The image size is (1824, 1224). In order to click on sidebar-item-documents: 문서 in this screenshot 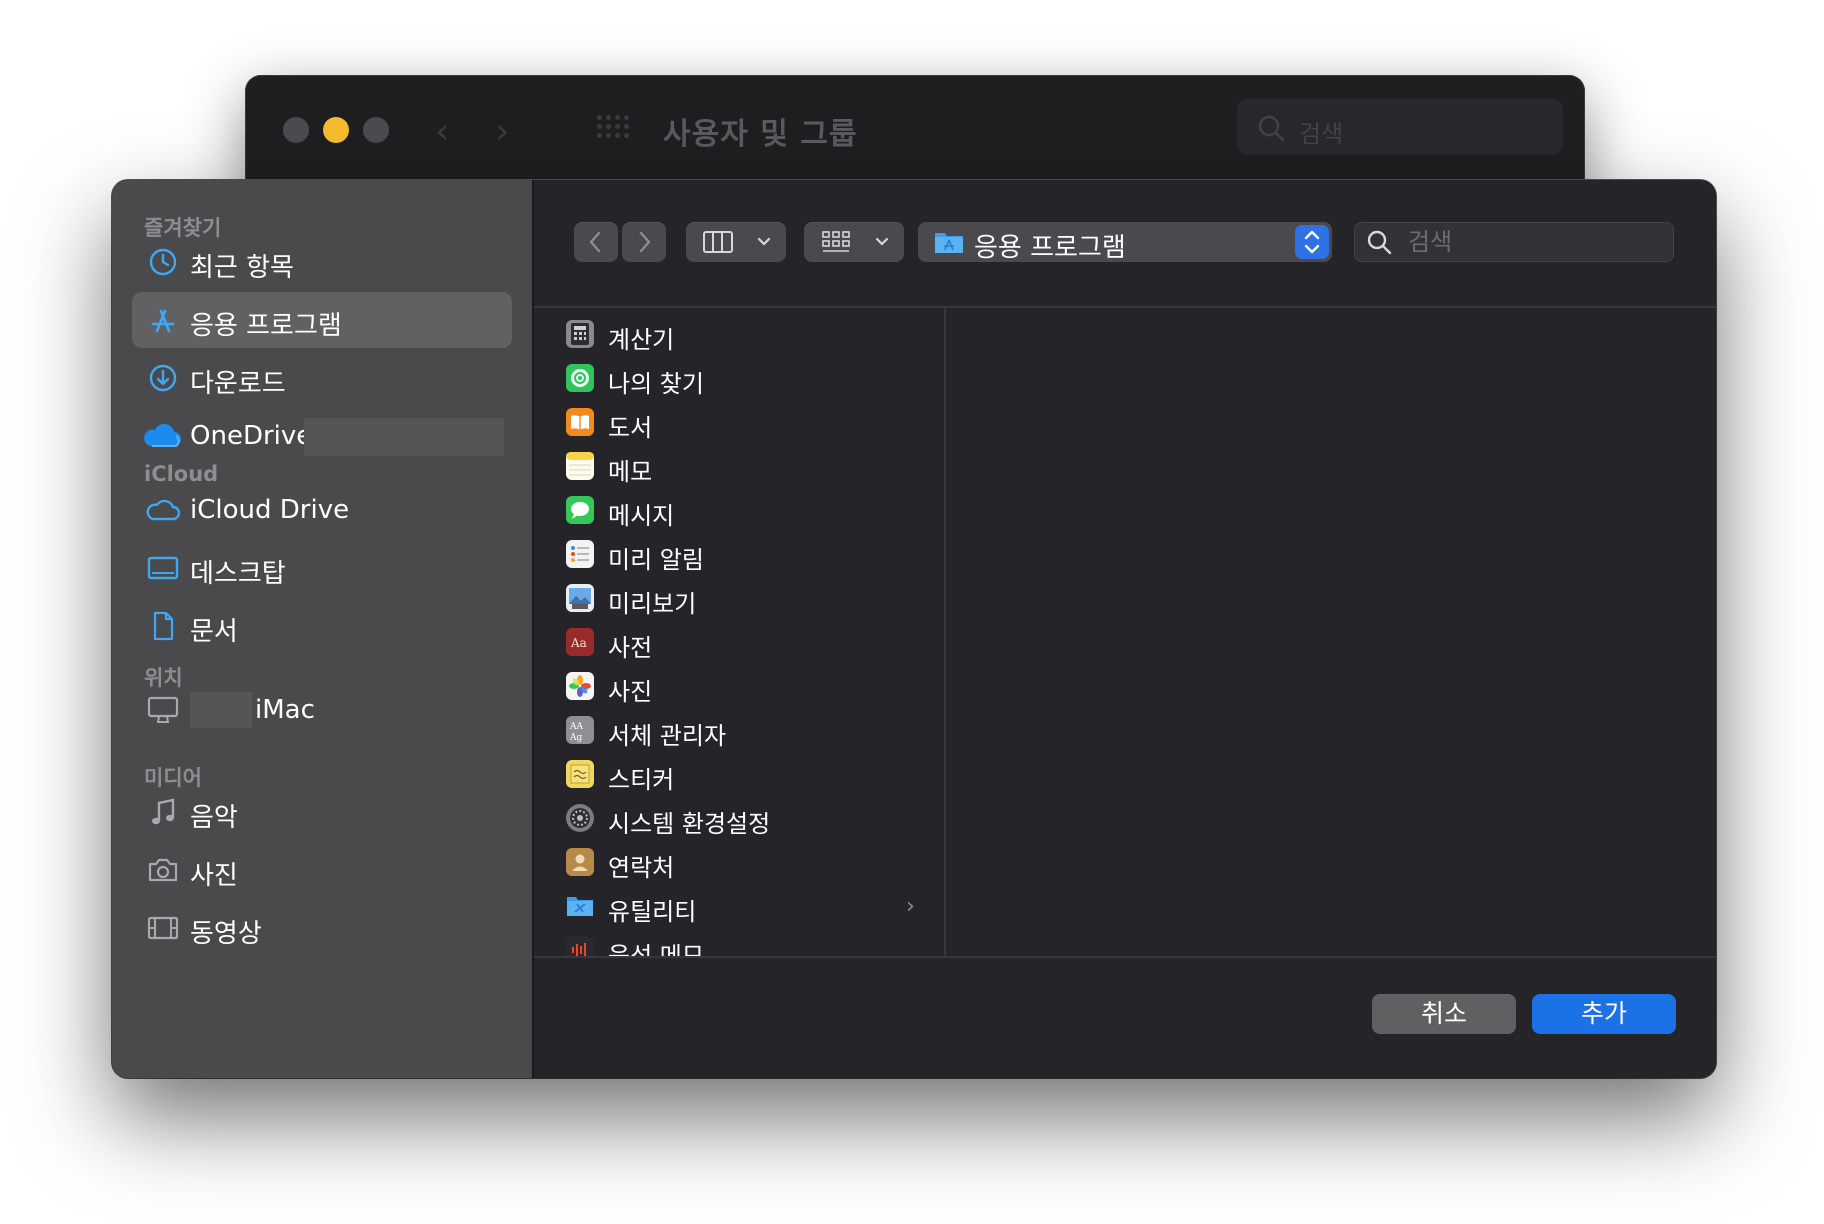, I will do `click(322, 626)`.